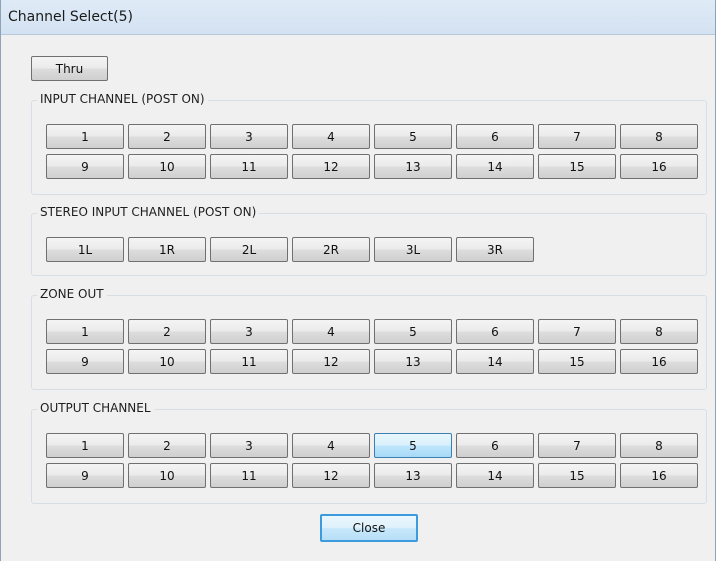 The height and width of the screenshot is (561, 716). Describe the element at coordinates (69, 68) in the screenshot. I see `thru-button: Thru` at that location.